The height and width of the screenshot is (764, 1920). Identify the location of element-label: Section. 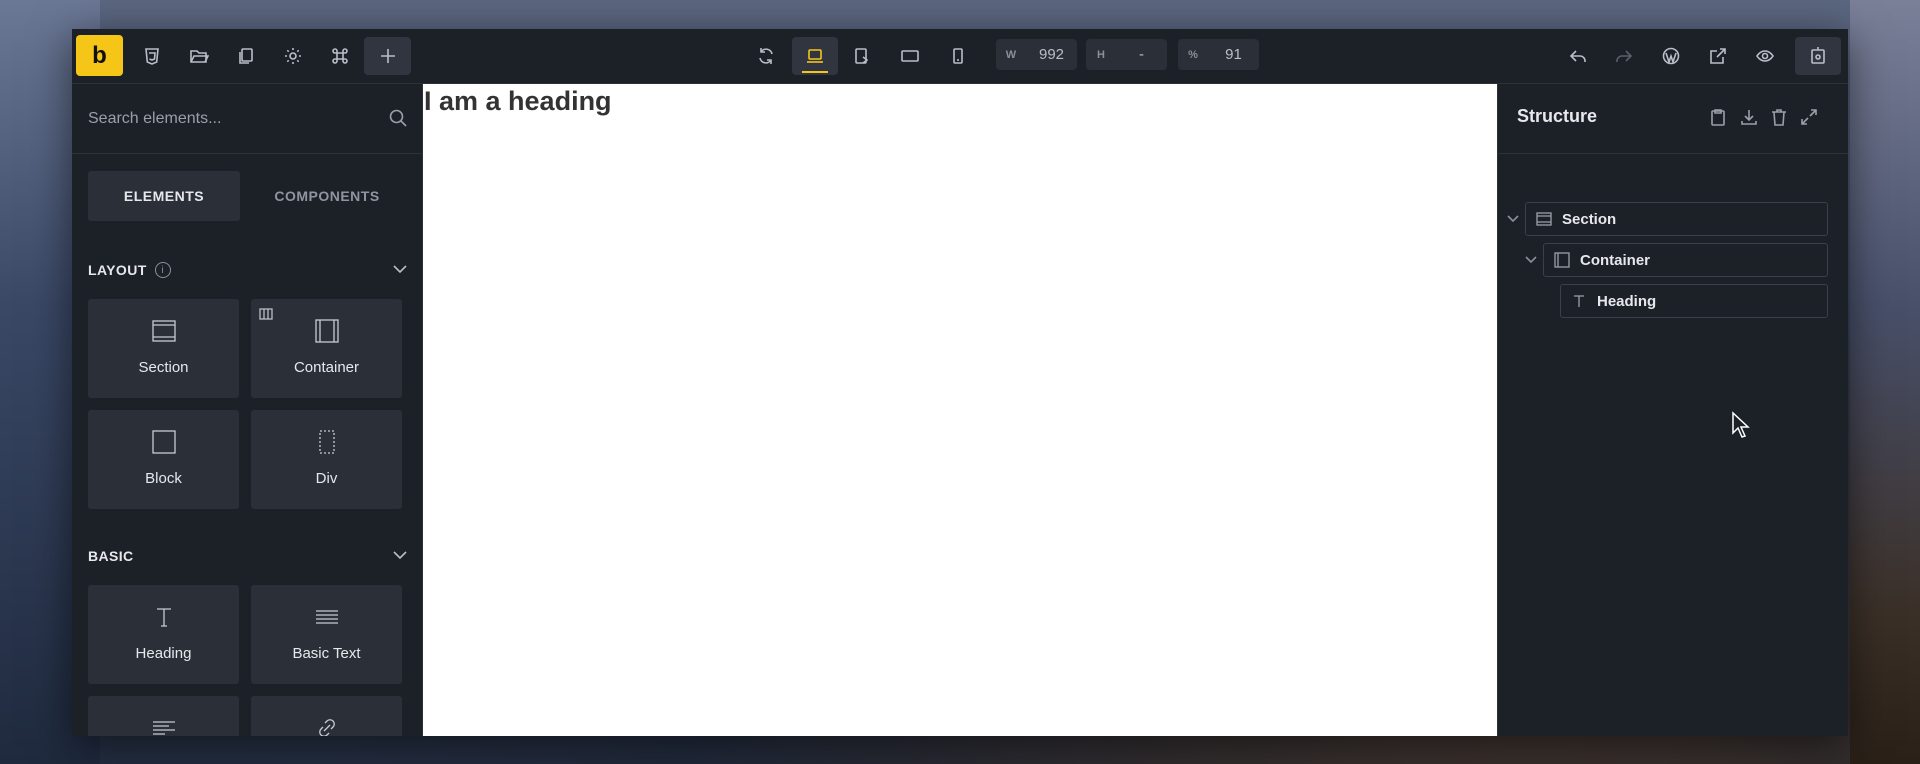
(163, 367).